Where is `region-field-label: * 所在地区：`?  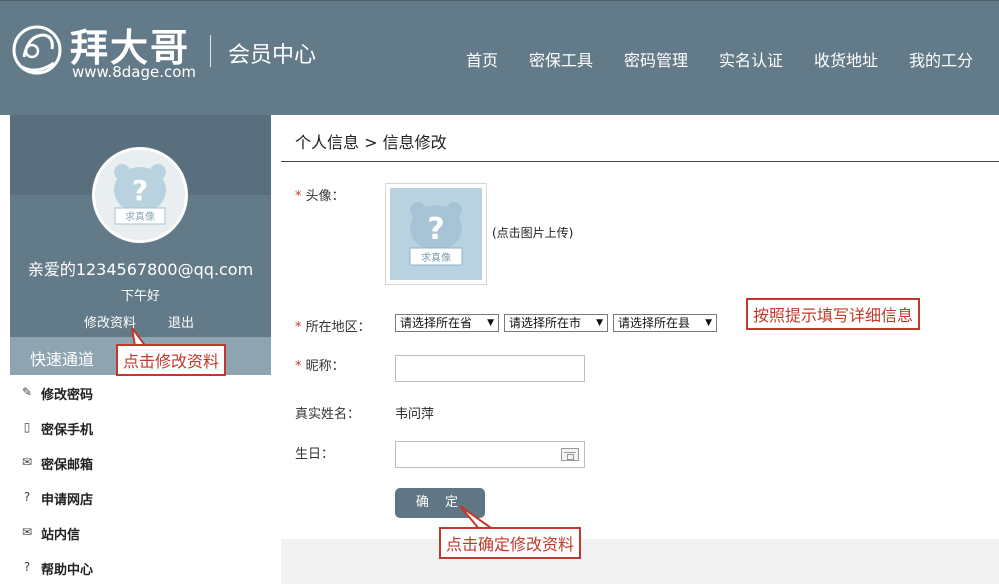
region-field-label: * 所在地区： is located at coordinates (333, 325).